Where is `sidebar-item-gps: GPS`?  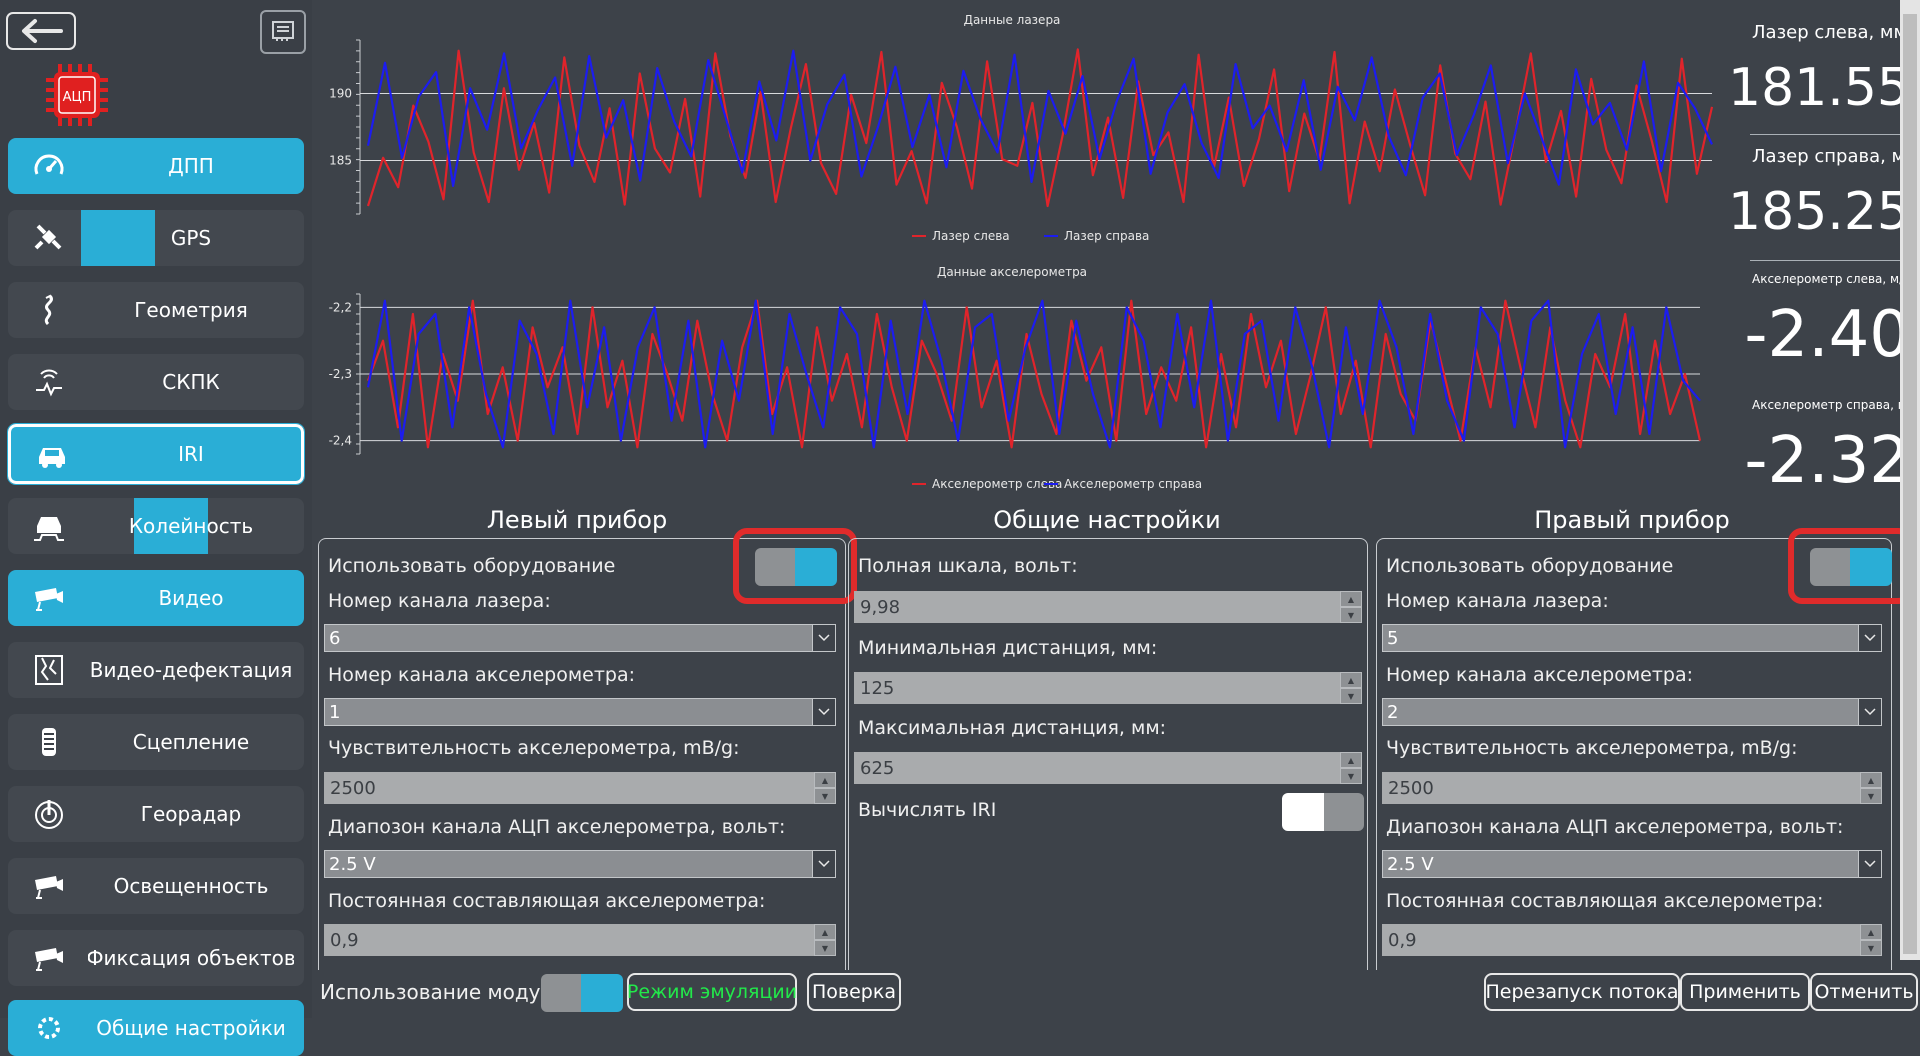
sidebar-item-gps: GPS is located at coordinates (156, 238).